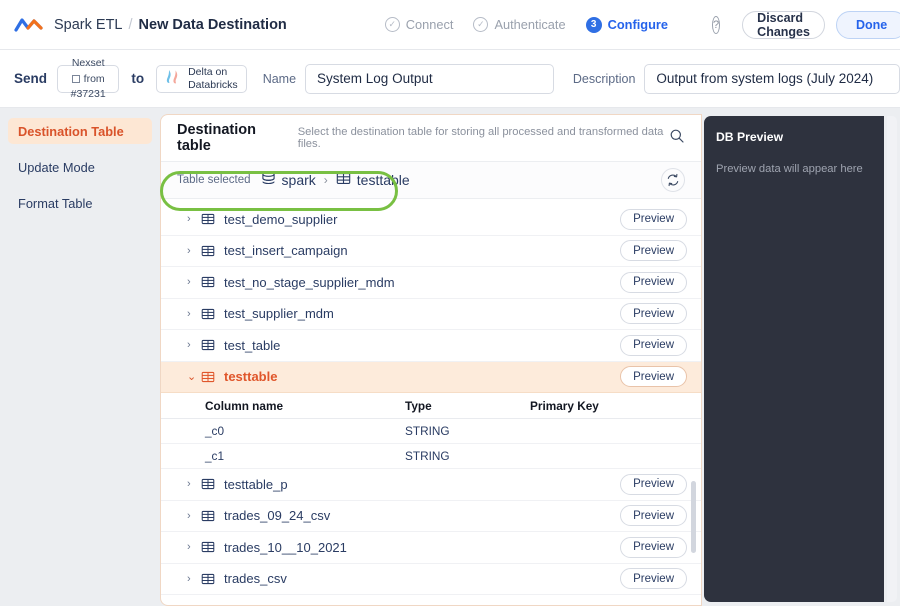  Describe the element at coordinates (173, 79) in the screenshot. I see `databricks-icon` at that location.